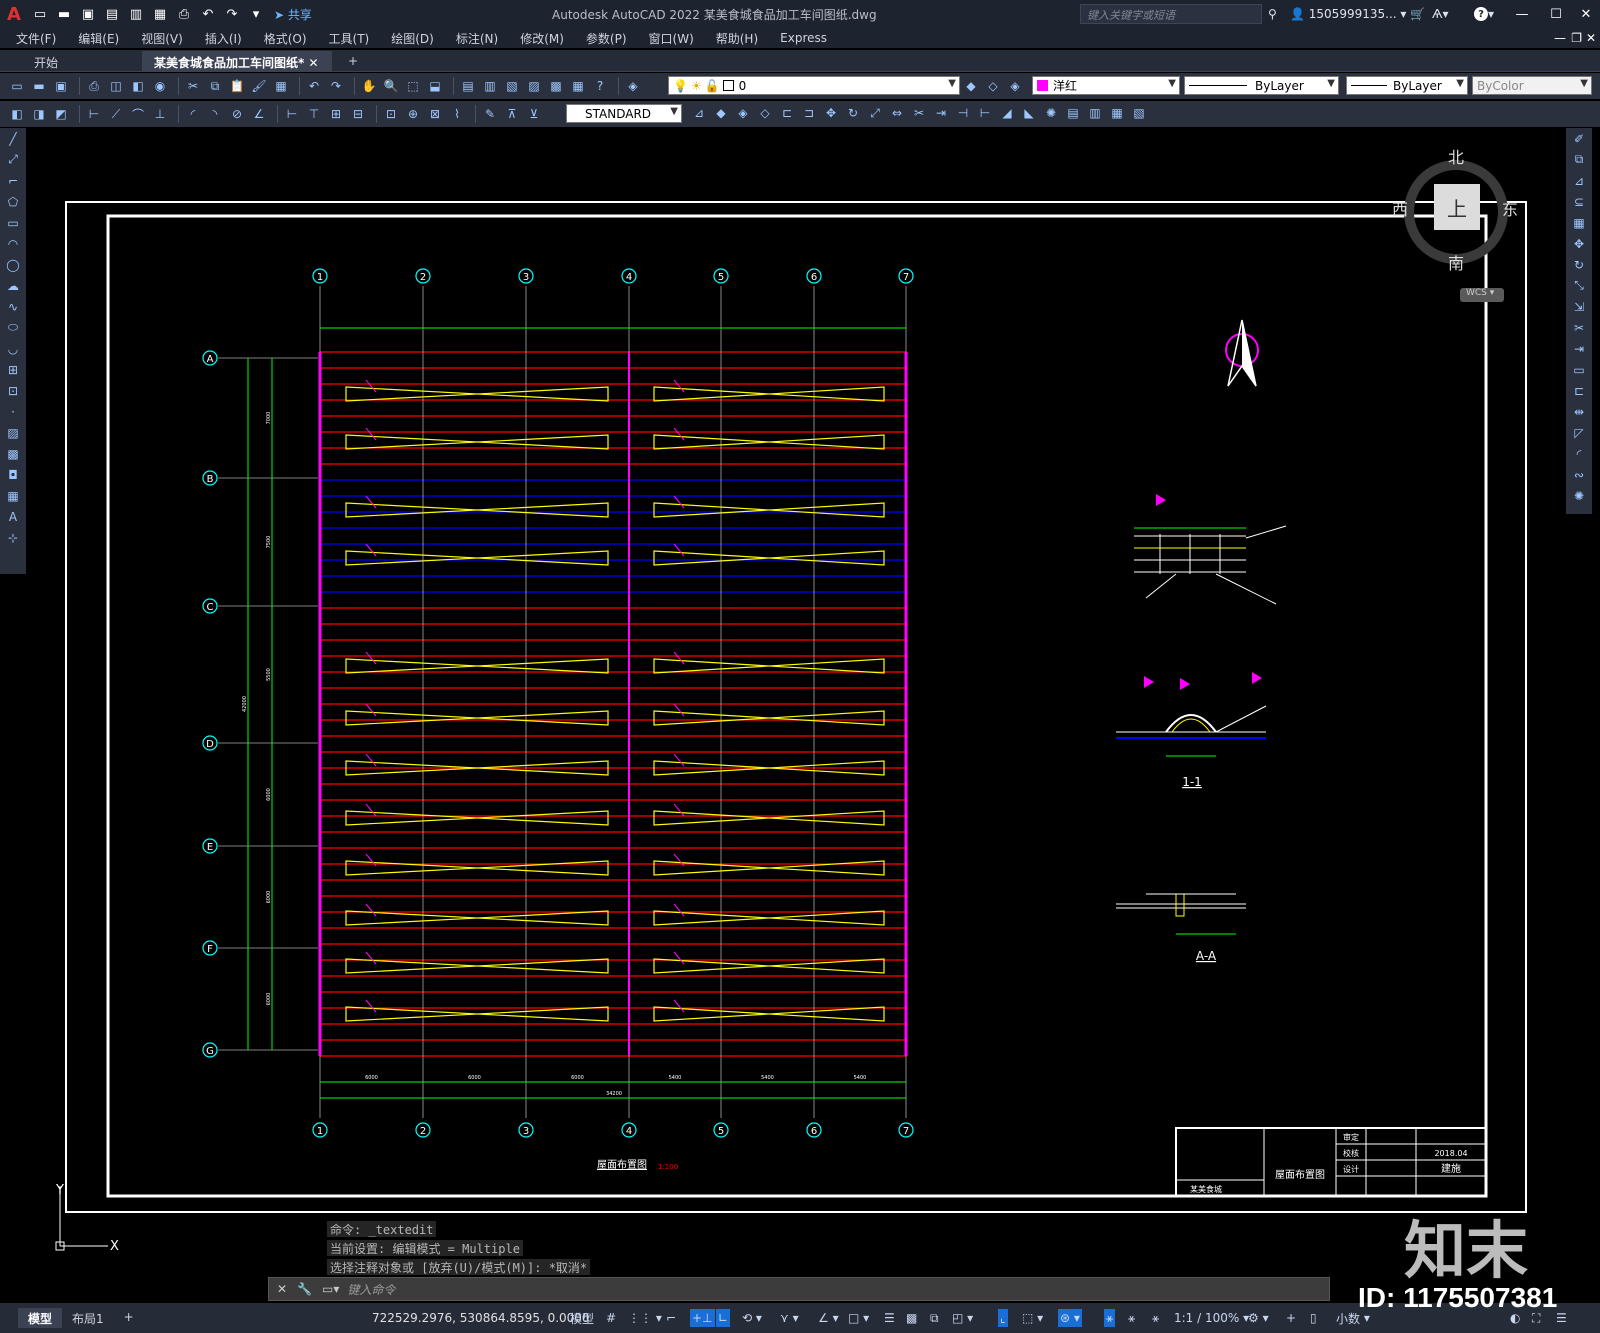  What do you see at coordinates (1560, 38) in the screenshot?
I see `doc-minimize-button: —` at bounding box center [1560, 38].